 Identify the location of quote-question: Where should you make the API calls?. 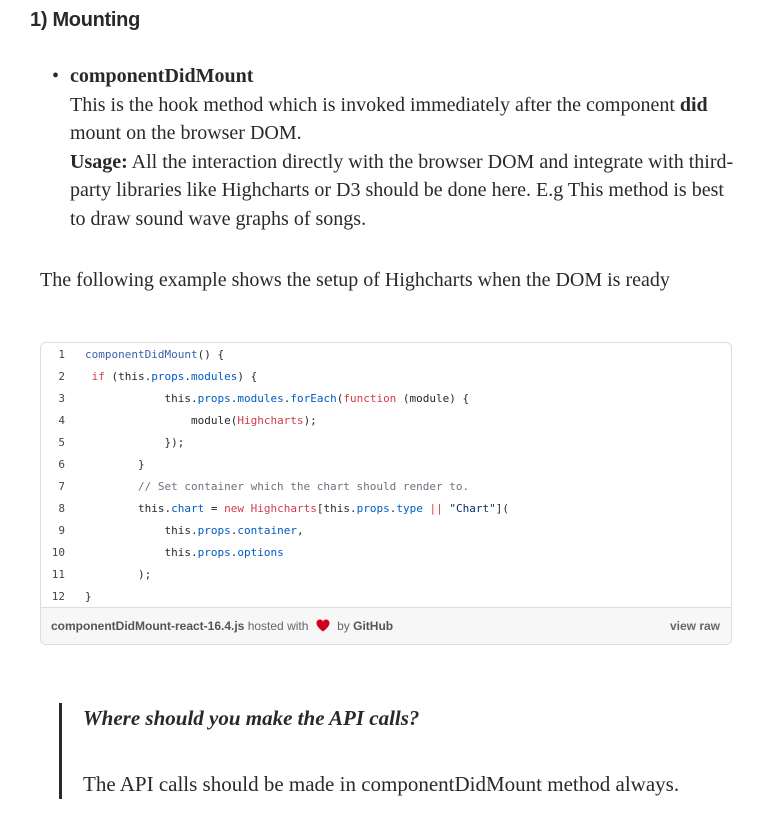
(251, 718).